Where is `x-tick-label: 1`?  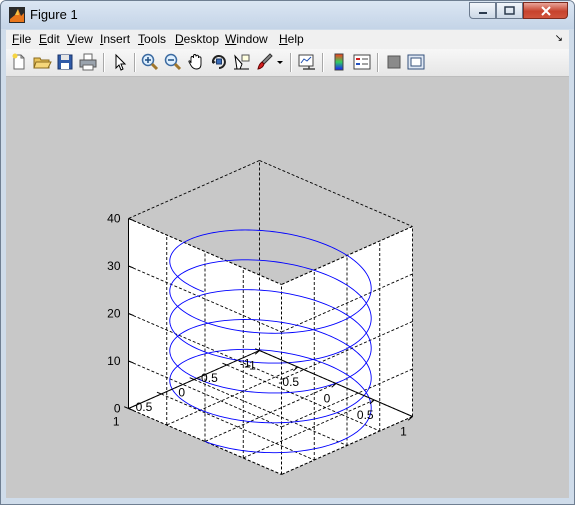
x-tick-label: 1 is located at coordinates (403, 432).